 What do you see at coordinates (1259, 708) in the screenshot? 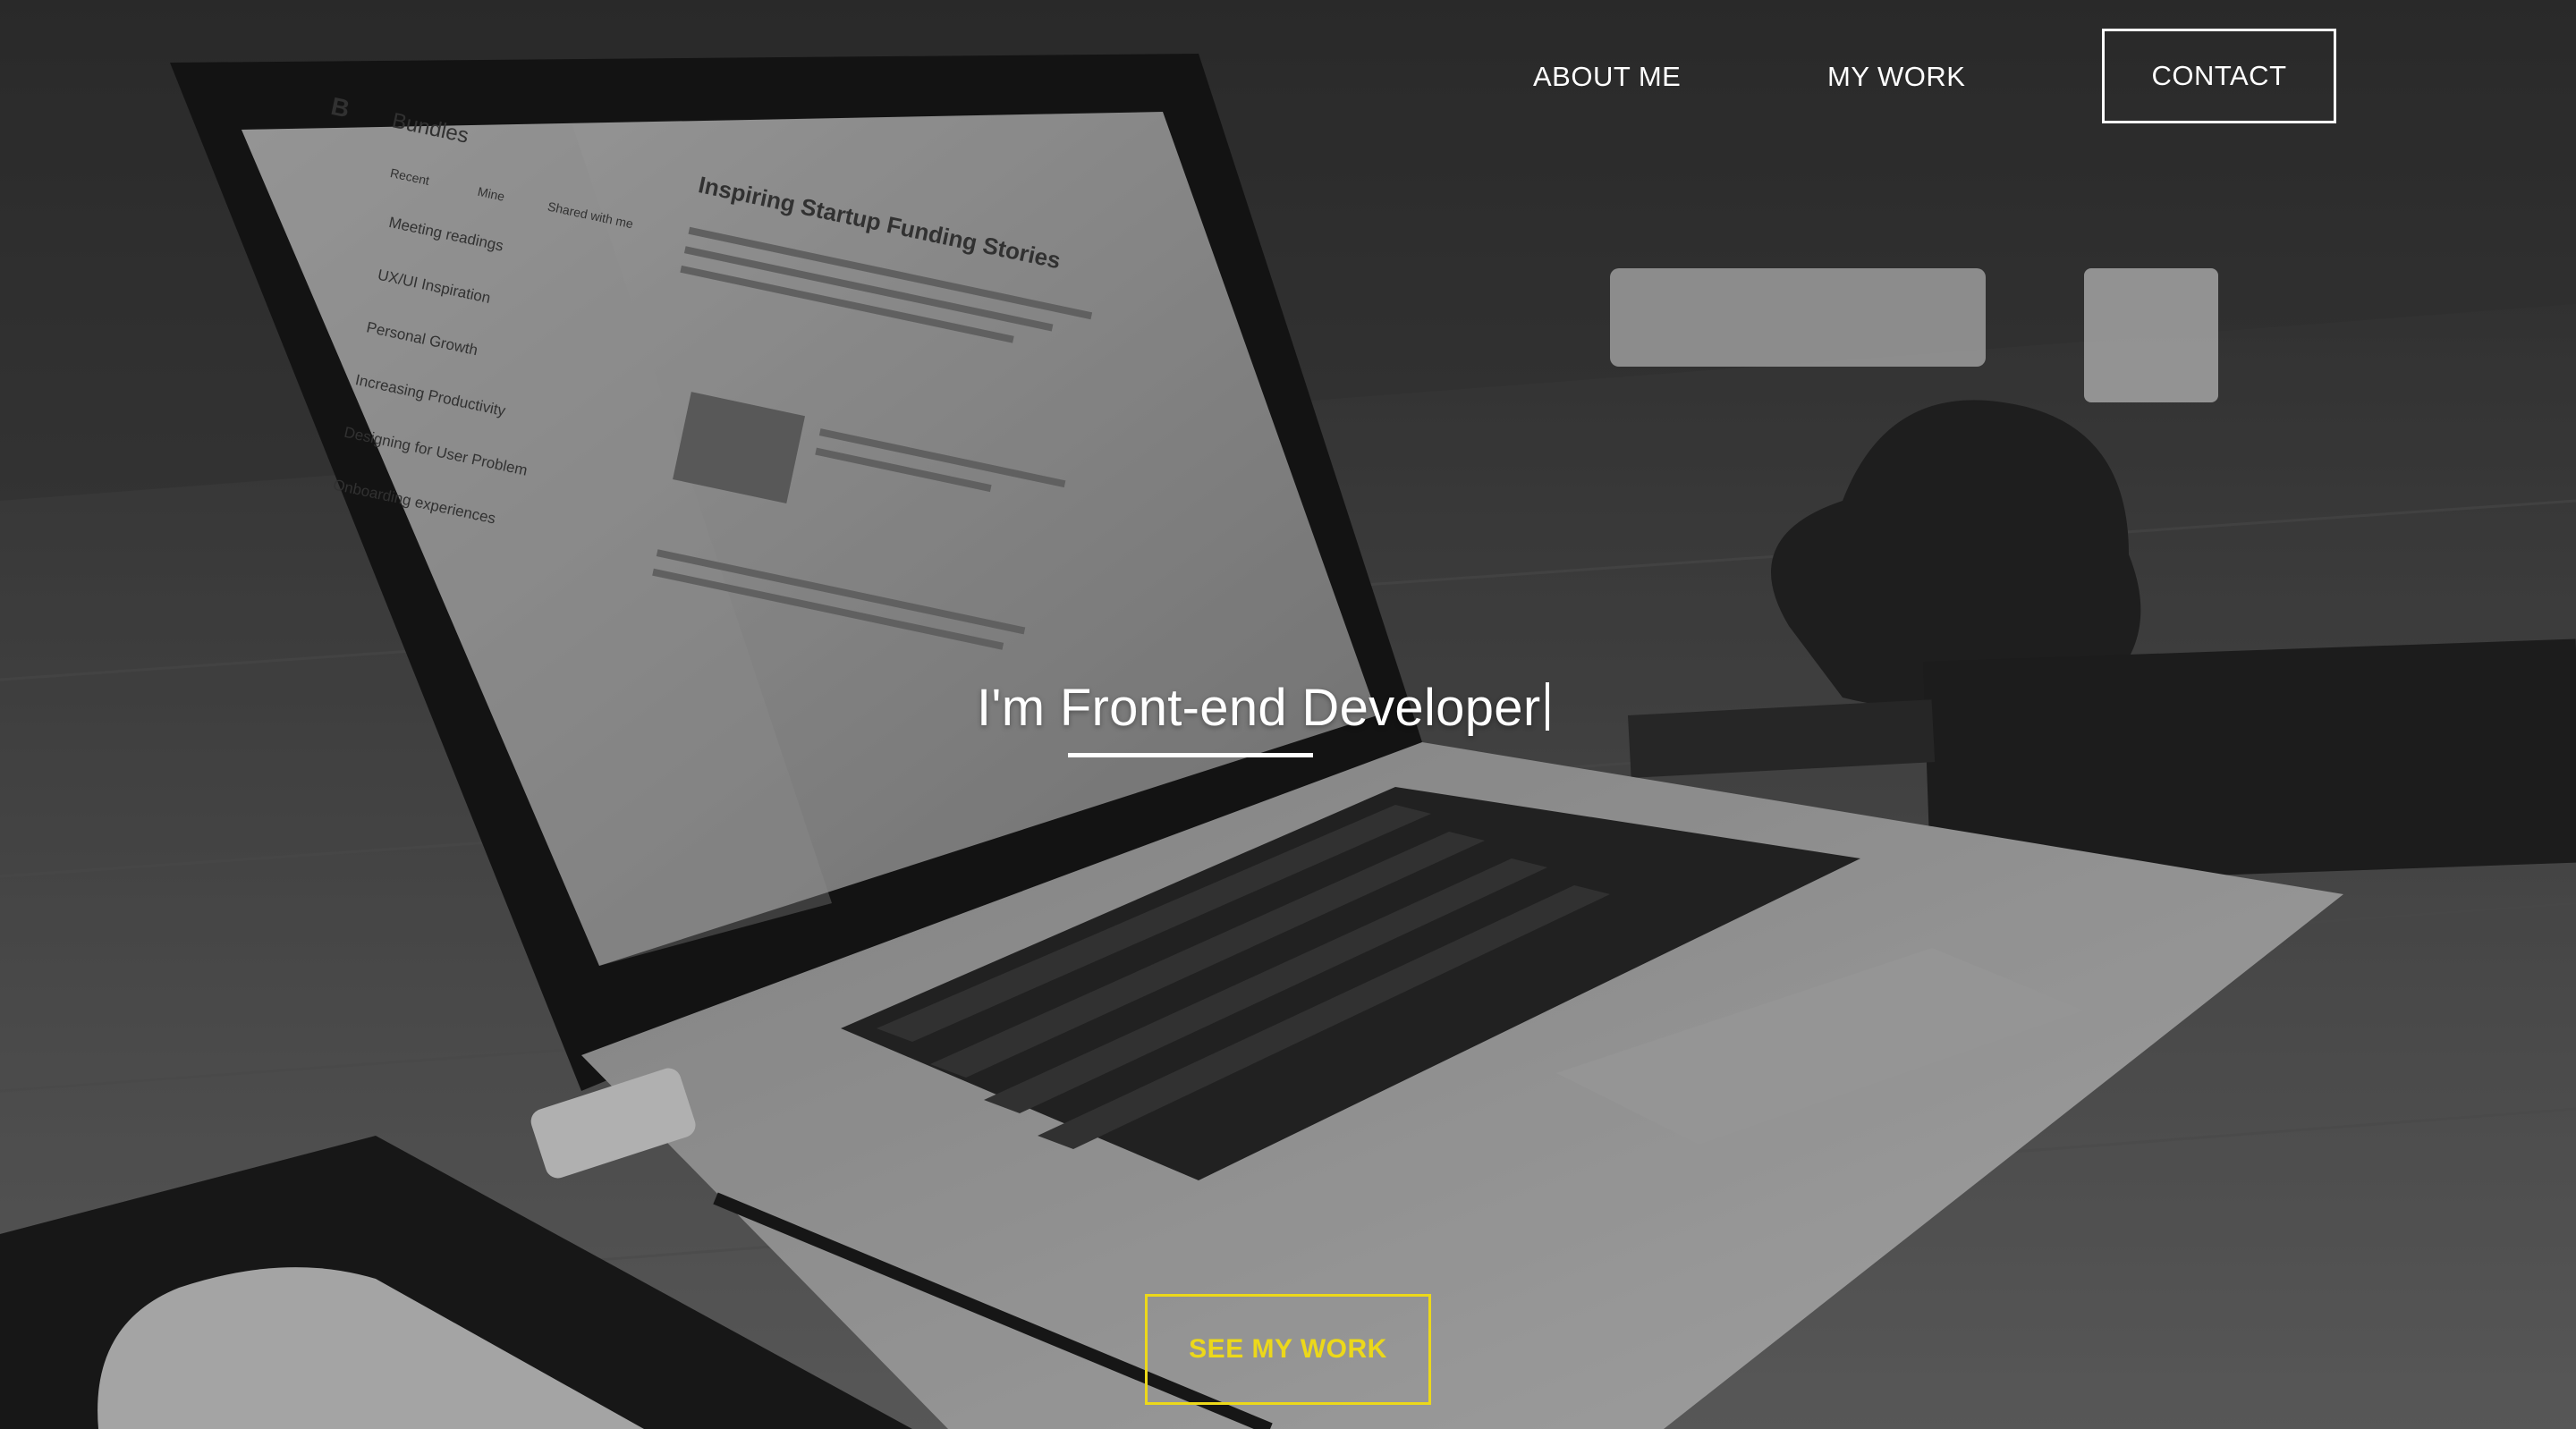
I see `hero-headline-text: I'm Front-end Developer` at bounding box center [1259, 708].